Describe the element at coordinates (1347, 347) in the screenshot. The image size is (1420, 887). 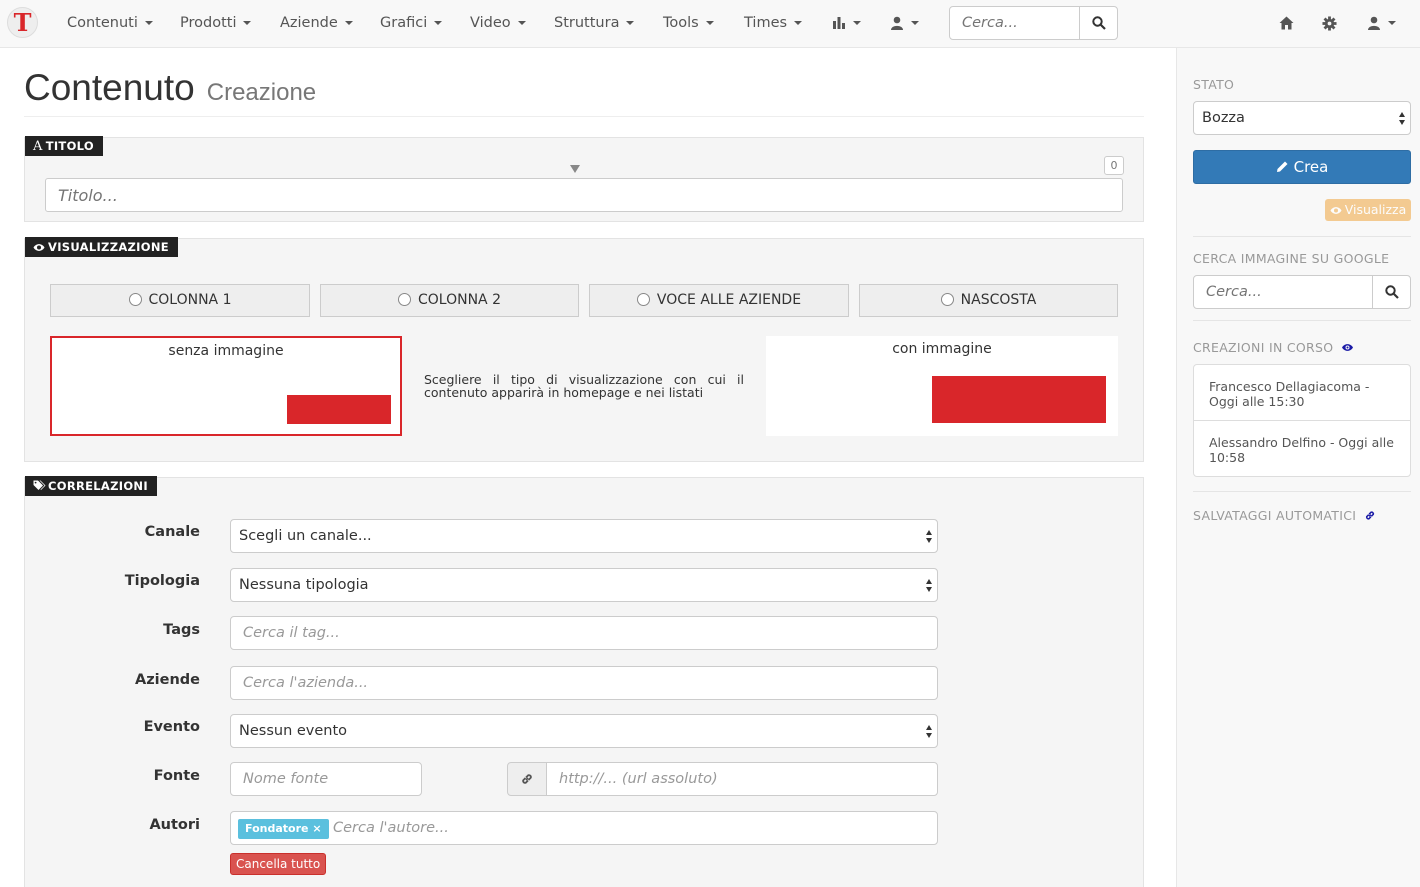
I see `eye-icon` at that location.